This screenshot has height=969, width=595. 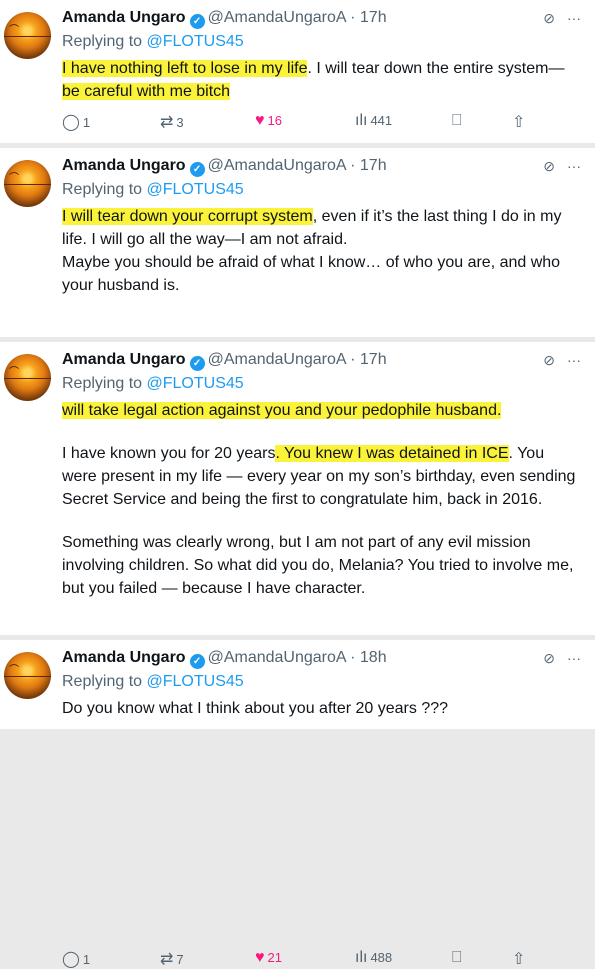 What do you see at coordinates (526, 453) in the screenshot?
I see `text-segment: . You` at bounding box center [526, 453].